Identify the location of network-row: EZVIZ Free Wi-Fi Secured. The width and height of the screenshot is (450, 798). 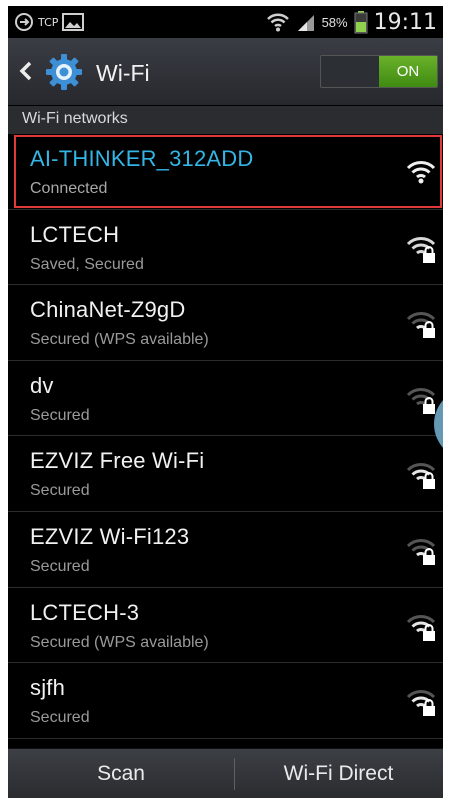
(225, 474).